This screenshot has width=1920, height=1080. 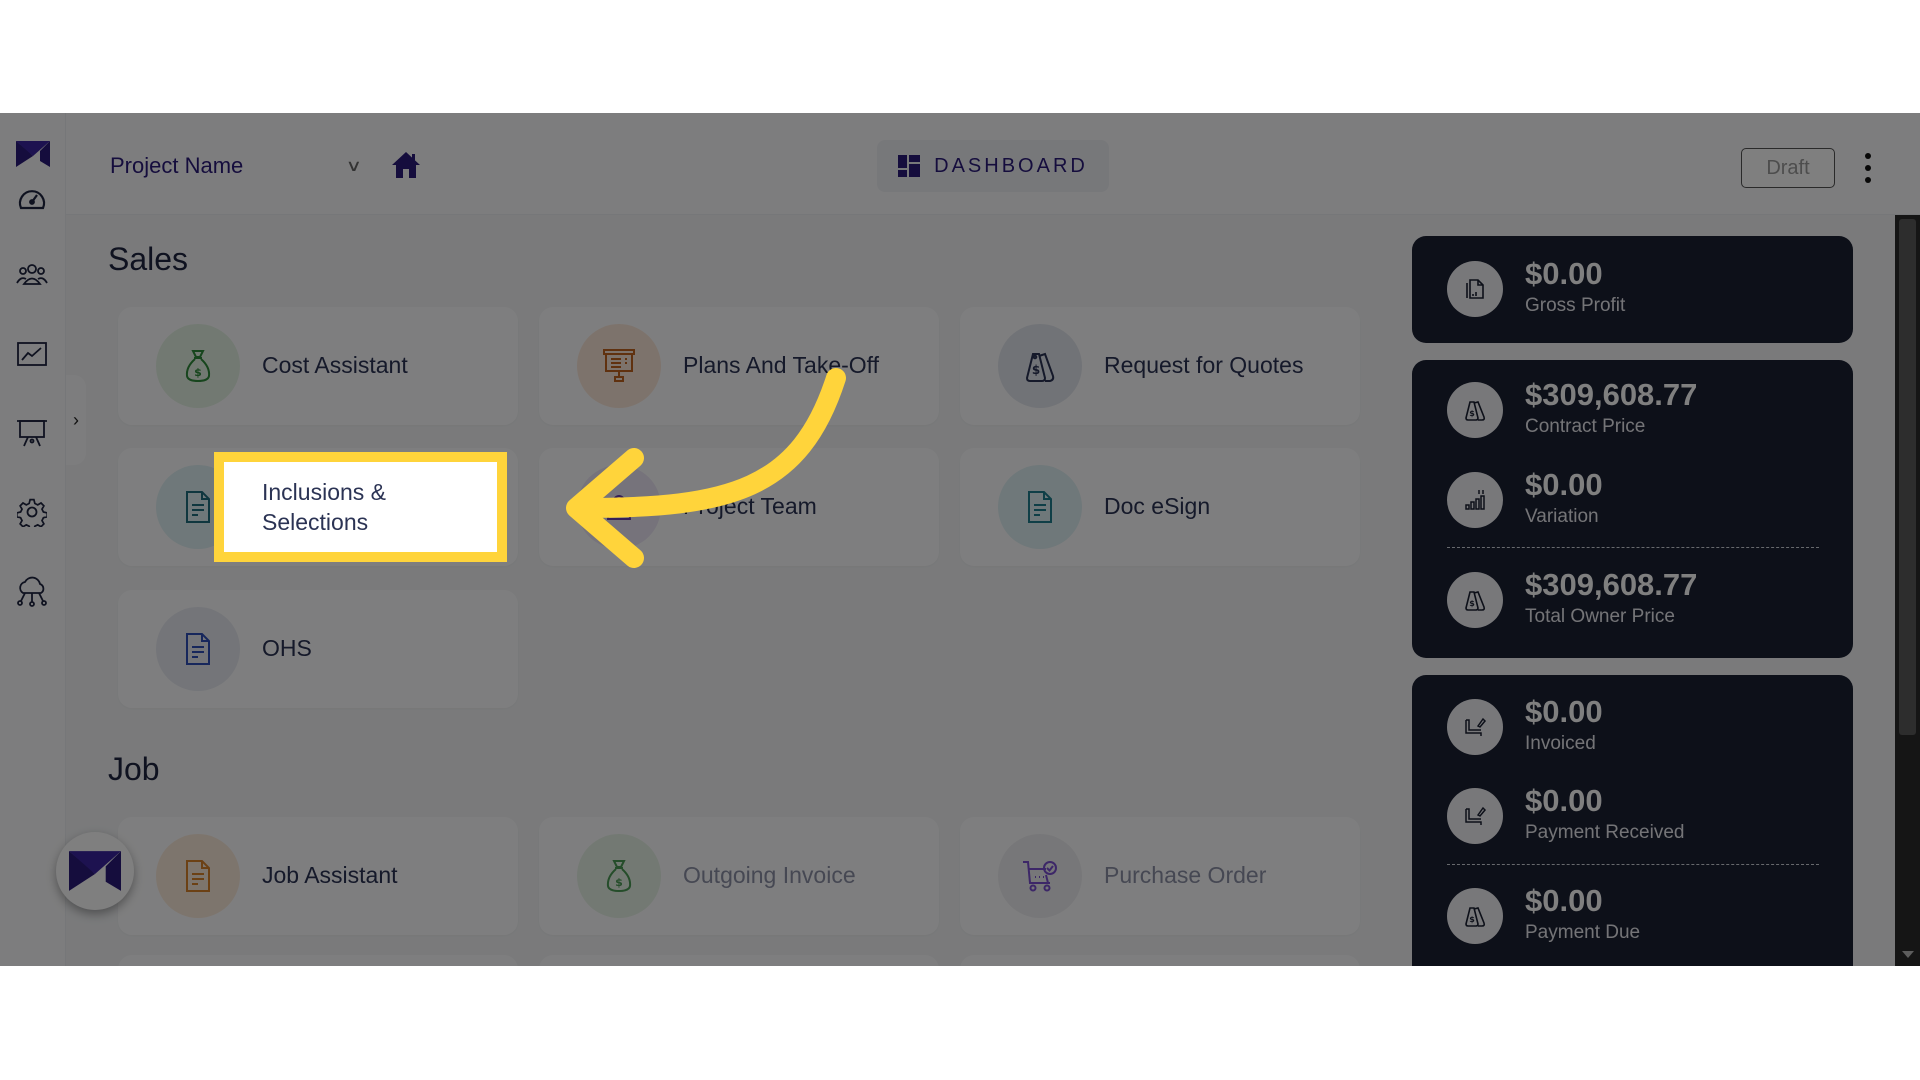 I want to click on cloud-network-icon, so click(x=32, y=591).